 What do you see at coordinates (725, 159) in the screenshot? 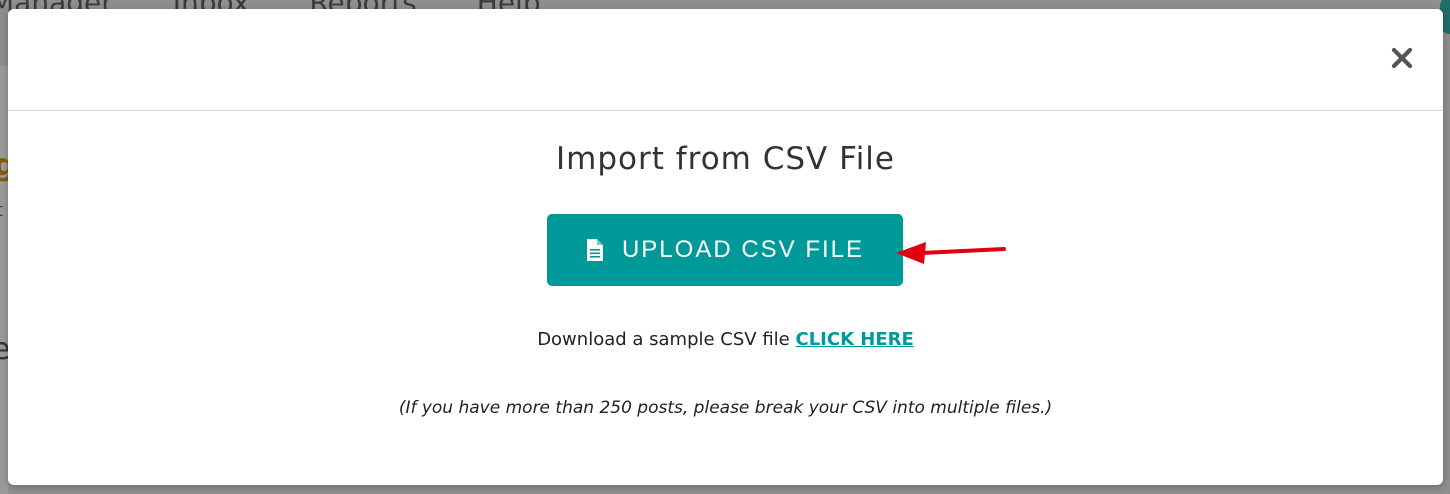
I see `modal-title: Import from CSV File` at bounding box center [725, 159].